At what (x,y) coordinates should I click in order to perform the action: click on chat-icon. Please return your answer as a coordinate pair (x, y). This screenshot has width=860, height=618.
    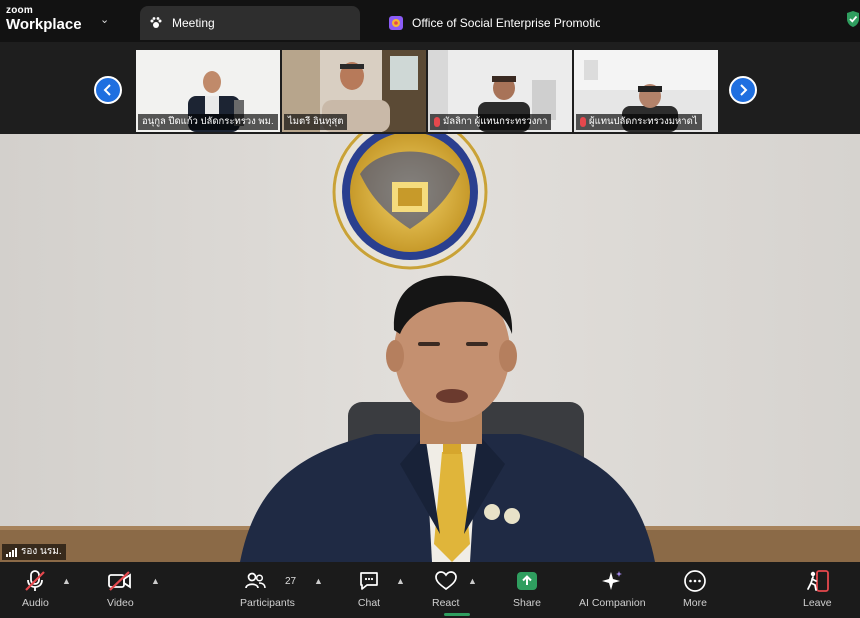
    Looking at the image, I should click on (369, 581).